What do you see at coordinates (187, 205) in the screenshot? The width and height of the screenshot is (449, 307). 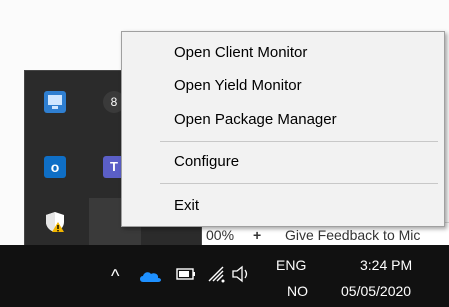 I see `menu-item-label: Exit` at bounding box center [187, 205].